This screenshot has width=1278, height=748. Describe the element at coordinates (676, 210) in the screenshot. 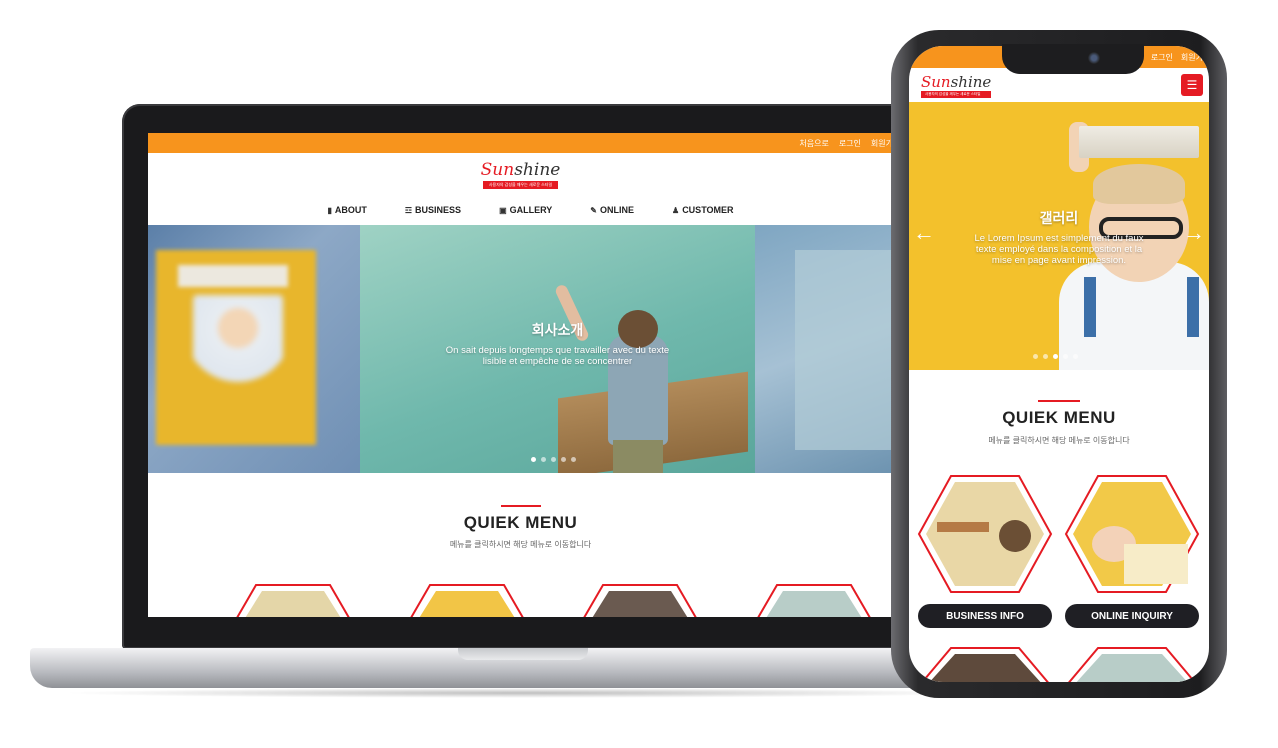

I see `users-icon: ♟` at that location.